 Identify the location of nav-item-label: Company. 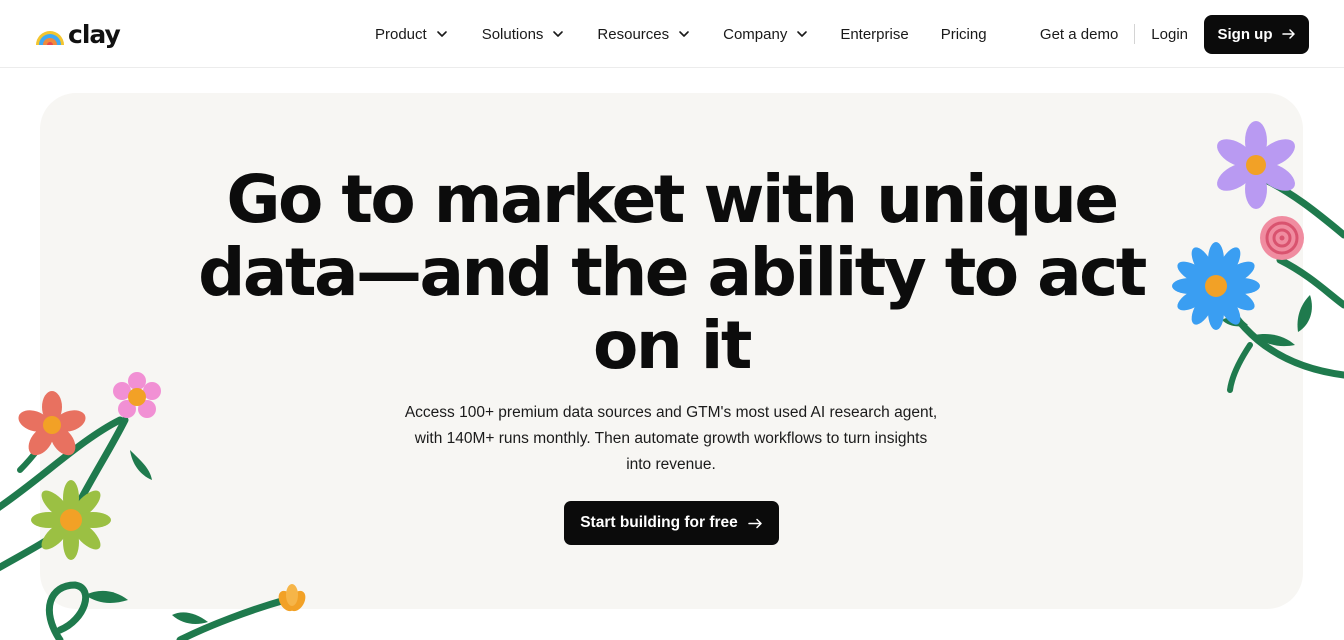
(755, 34).